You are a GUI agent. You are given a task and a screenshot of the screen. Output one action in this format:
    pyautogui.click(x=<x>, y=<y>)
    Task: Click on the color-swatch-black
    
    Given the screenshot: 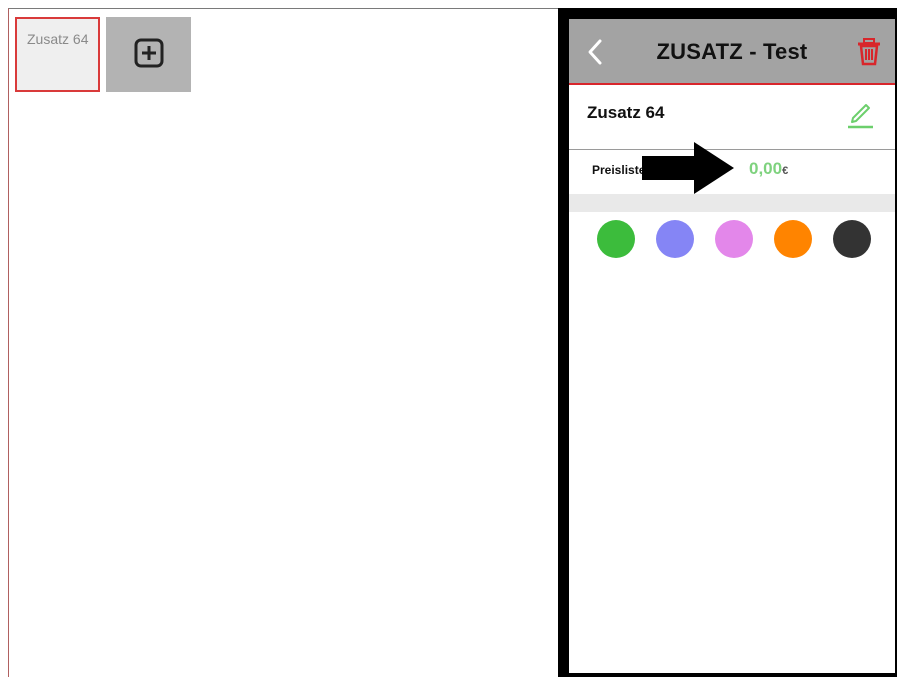 What is the action you would take?
    pyautogui.click(x=852, y=239)
    